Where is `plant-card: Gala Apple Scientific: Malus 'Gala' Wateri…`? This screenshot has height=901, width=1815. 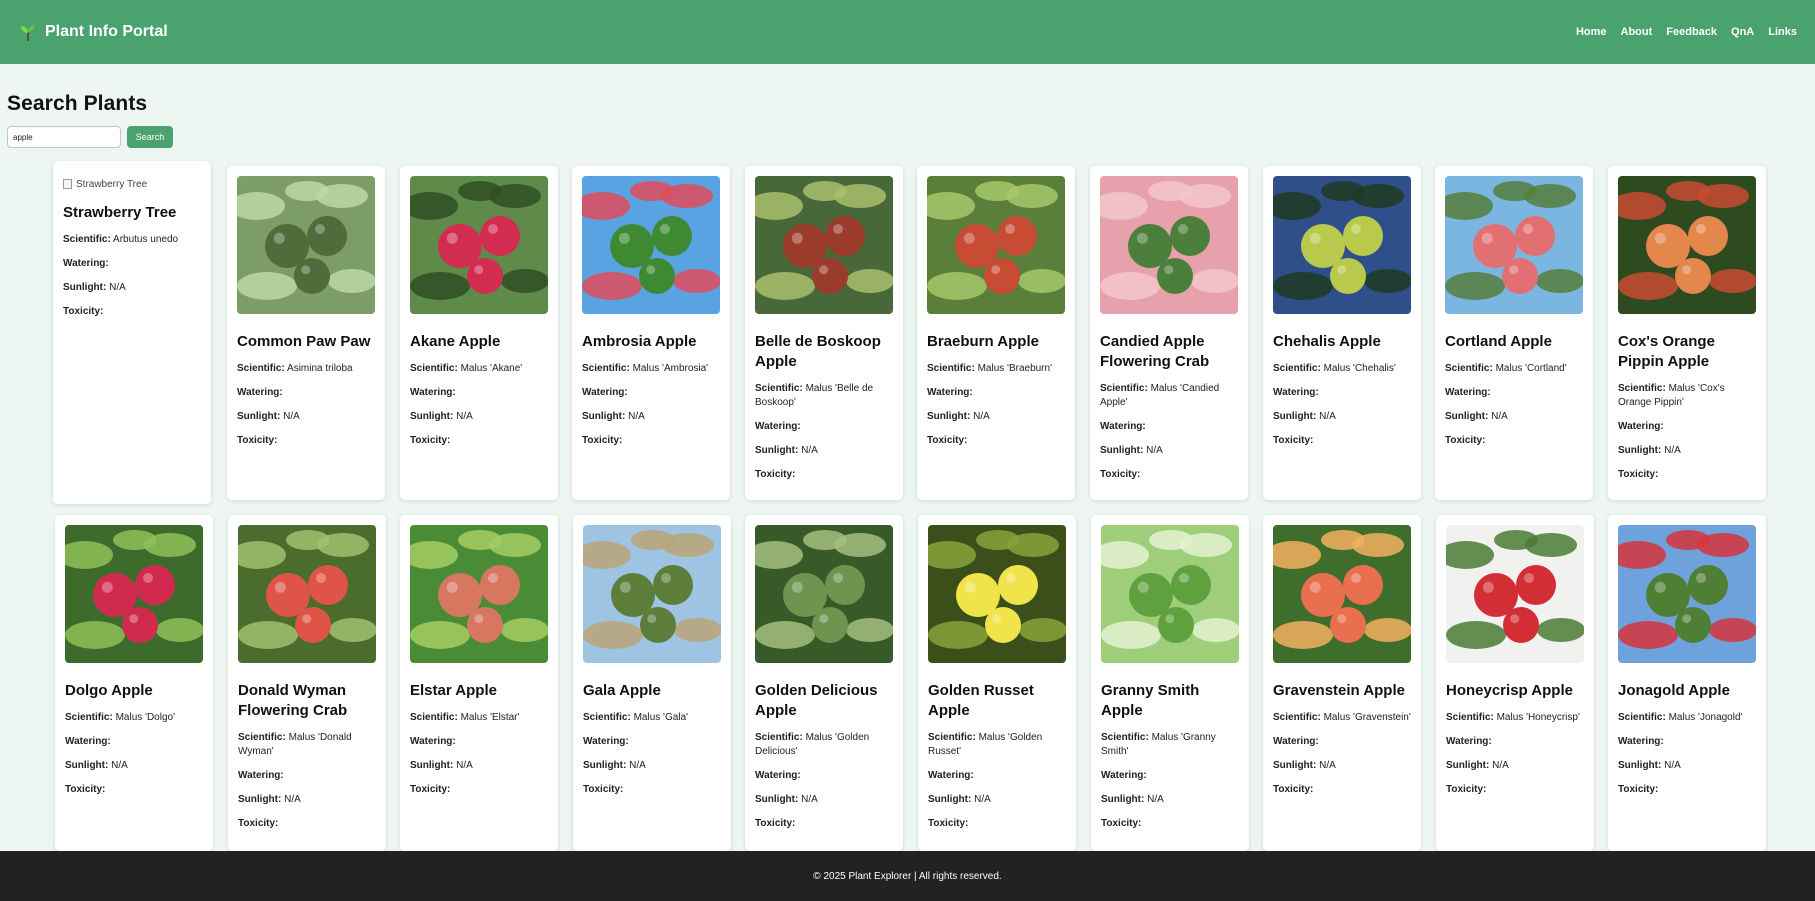
plant-card: Gala Apple Scientific: Malus 'Gala' Wateri… is located at coordinates (652, 683).